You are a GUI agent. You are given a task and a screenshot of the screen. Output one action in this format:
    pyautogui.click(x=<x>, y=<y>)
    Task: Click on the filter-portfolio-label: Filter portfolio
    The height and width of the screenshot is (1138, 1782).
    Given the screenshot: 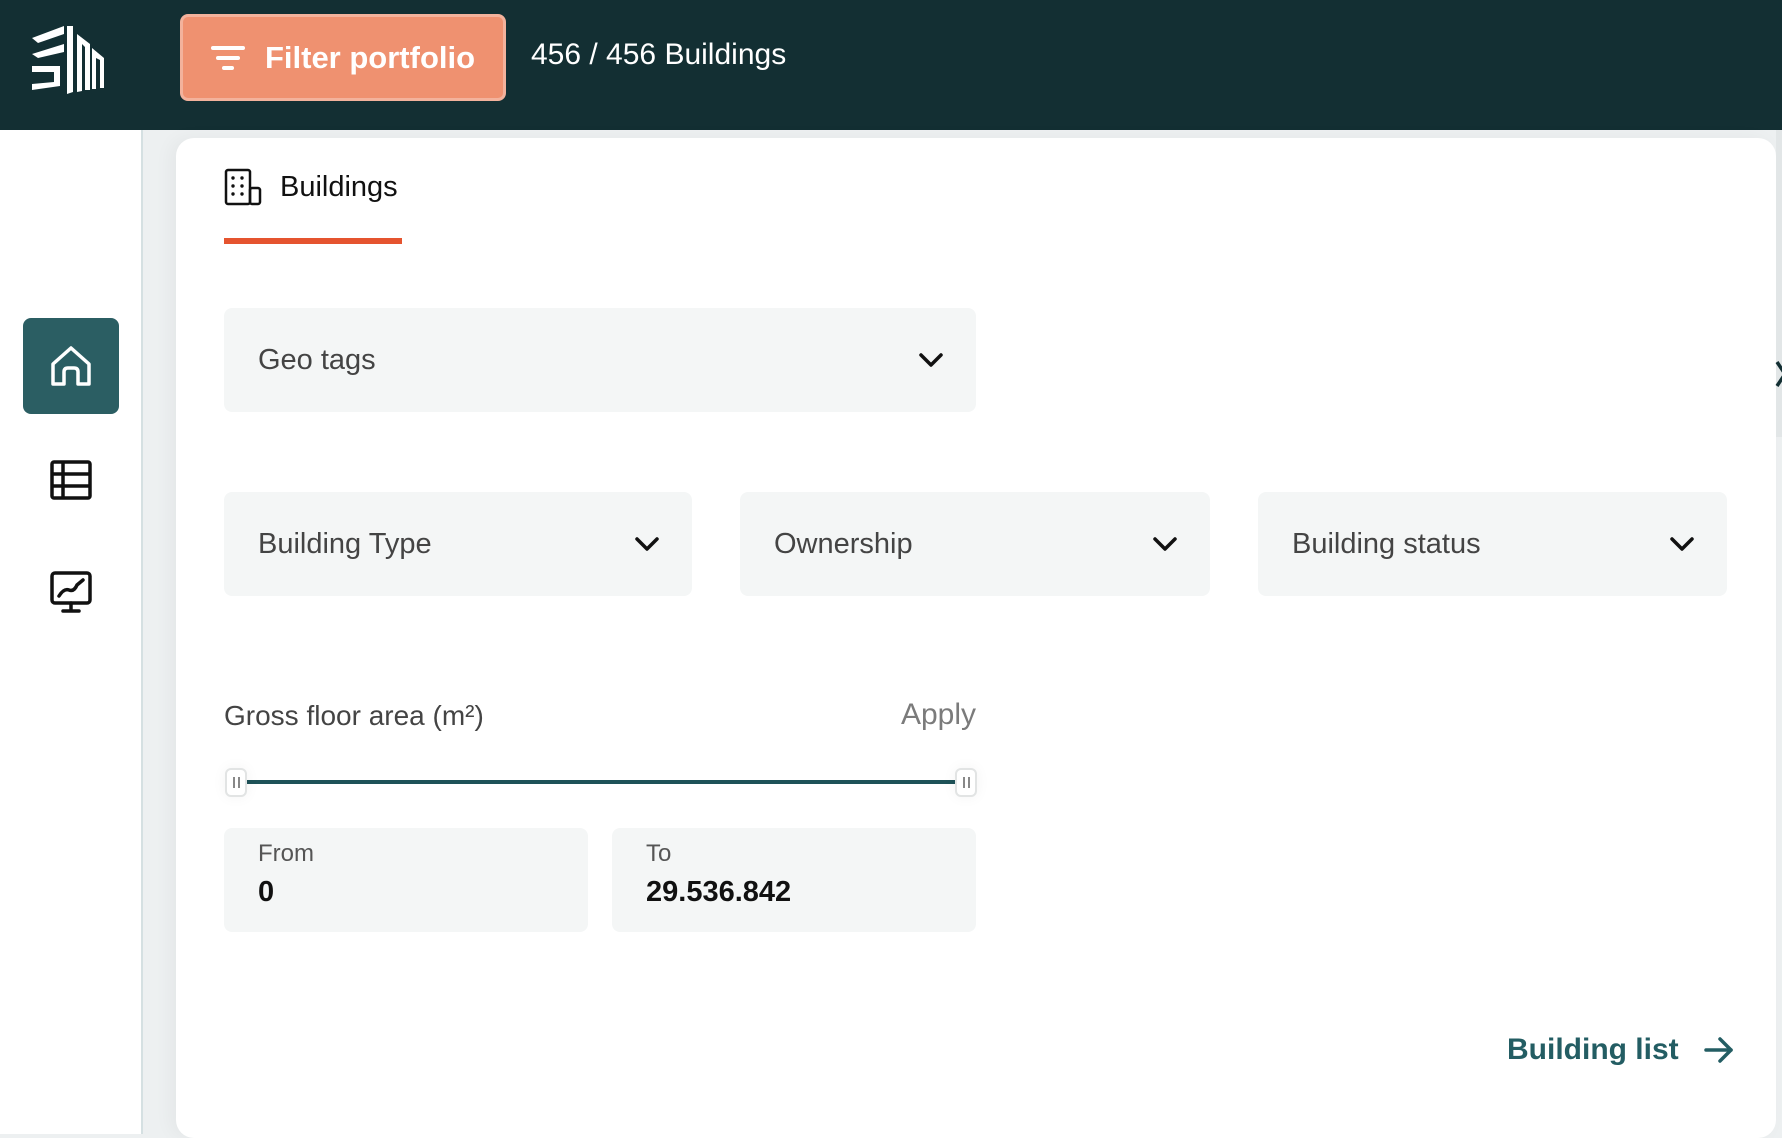 What is the action you would take?
    pyautogui.click(x=370, y=57)
    